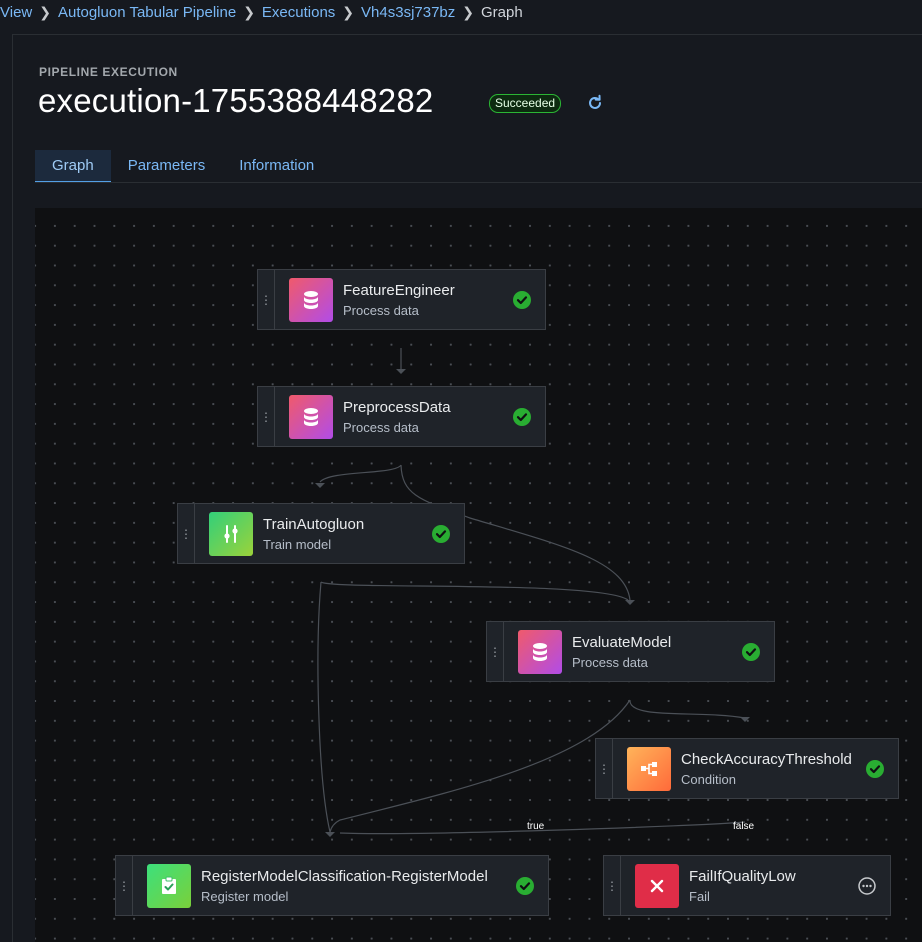  What do you see at coordinates (297, 544) in the screenshot?
I see `node-subtitle: Train model` at bounding box center [297, 544].